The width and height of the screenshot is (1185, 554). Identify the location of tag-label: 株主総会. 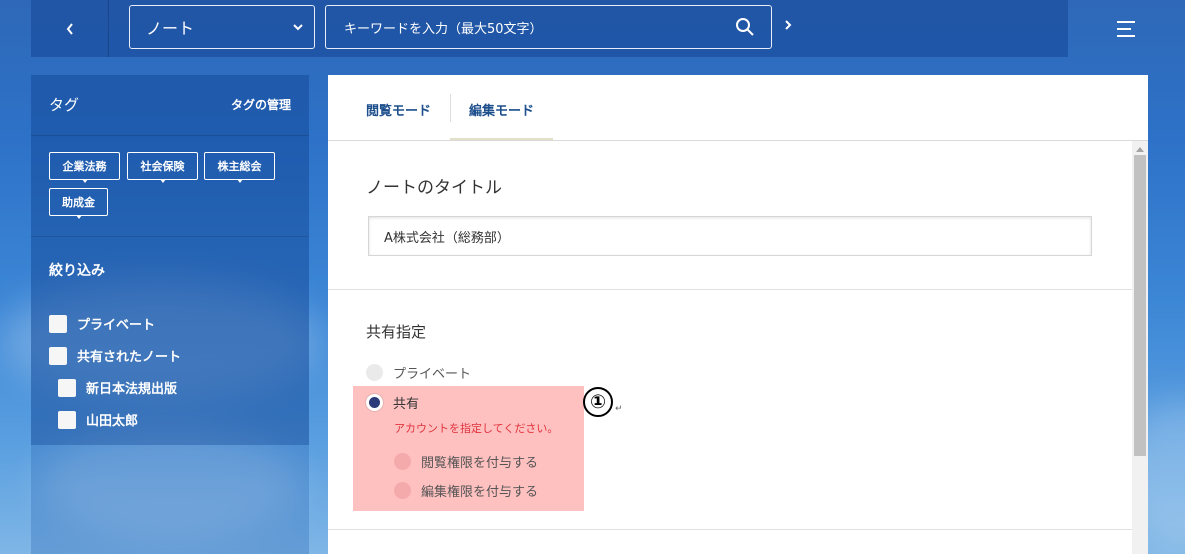
(239, 166).